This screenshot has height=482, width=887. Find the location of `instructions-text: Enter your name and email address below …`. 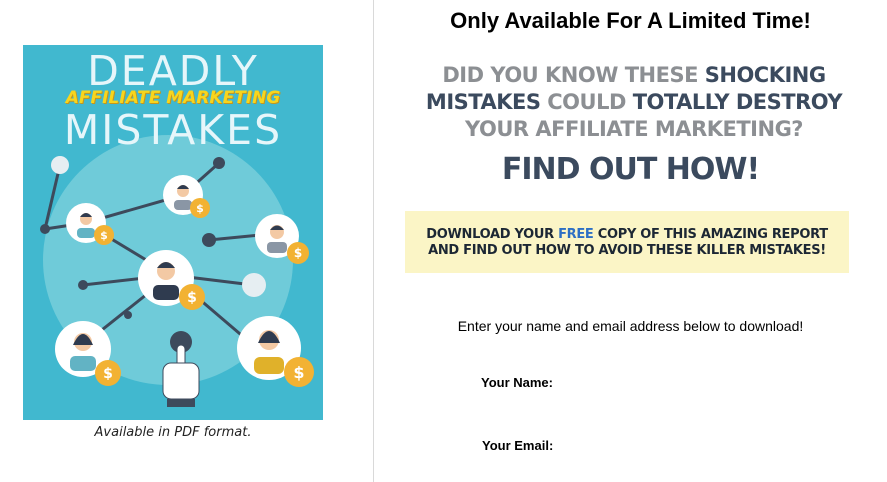

instructions-text: Enter your name and email address below … is located at coordinates (630, 326).